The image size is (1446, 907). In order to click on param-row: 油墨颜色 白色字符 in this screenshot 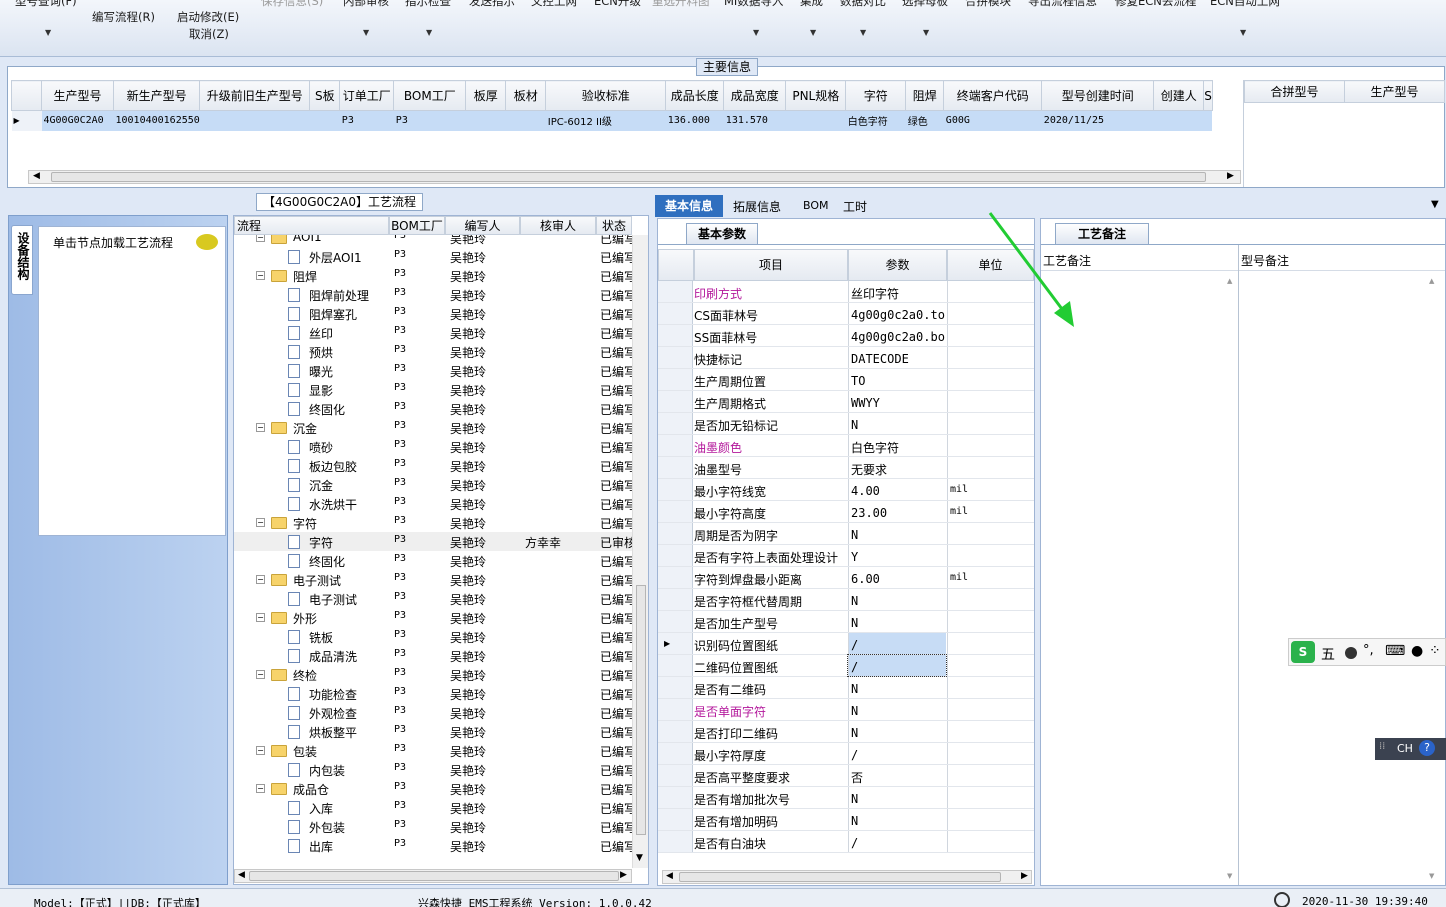, I will do `click(846, 446)`.